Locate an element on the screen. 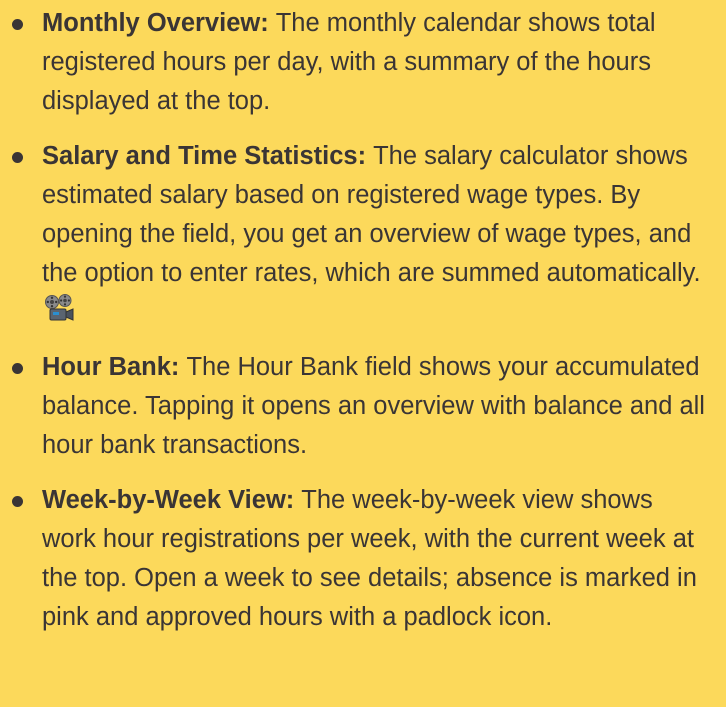 This screenshot has width=726, height=707. item-title: Salary and Time Statistics: is located at coordinates (204, 156).